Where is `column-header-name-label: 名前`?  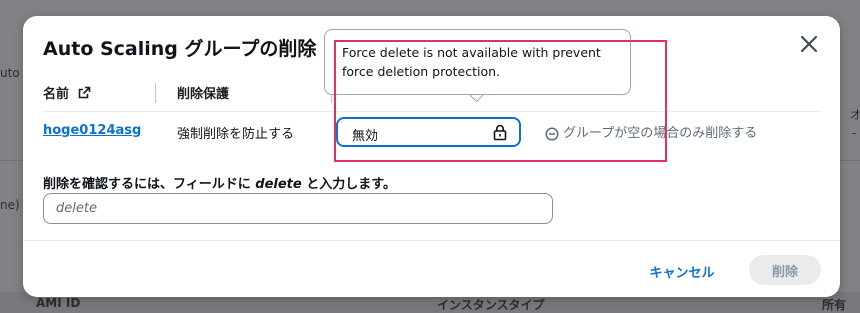
column-header-name-label: 名前 is located at coordinates (56, 94).